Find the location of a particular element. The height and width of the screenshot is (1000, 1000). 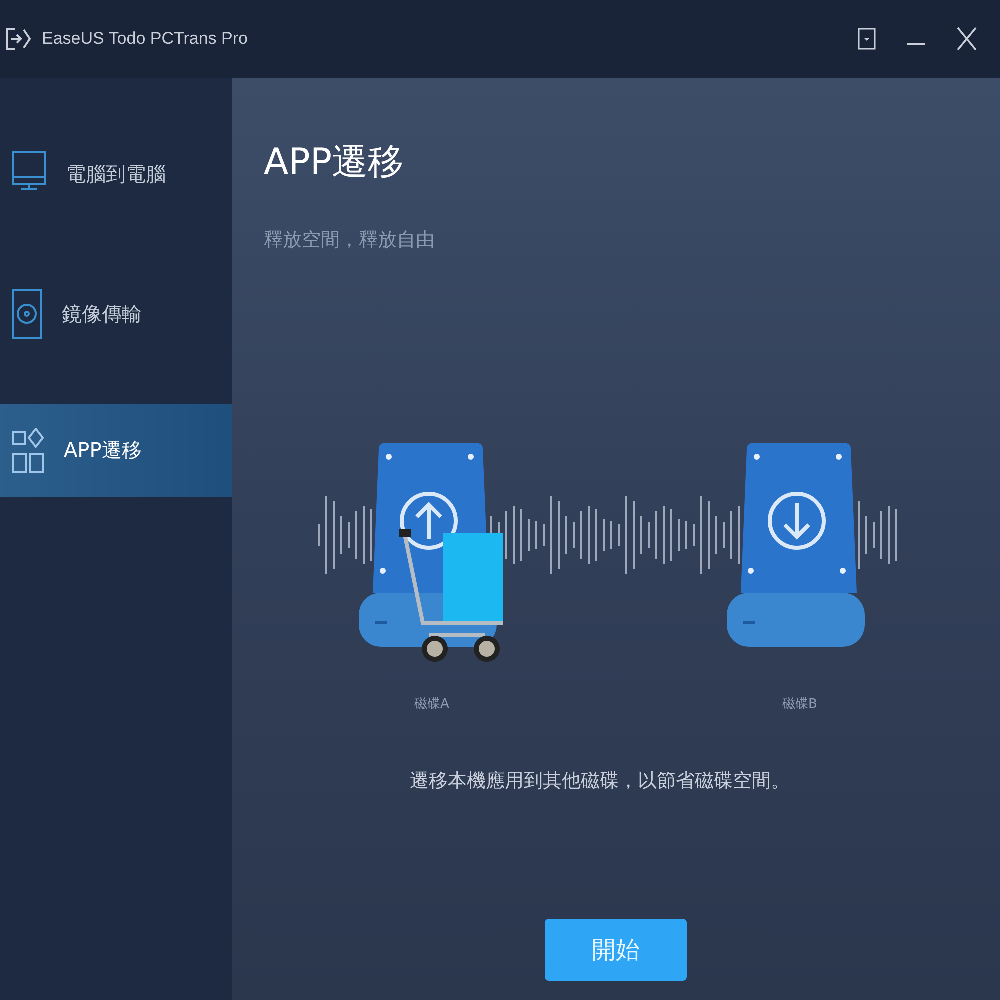

description-text: 遷移本機應用到其他磁碟，以節省磁碟空間。 is located at coordinates (600, 781).